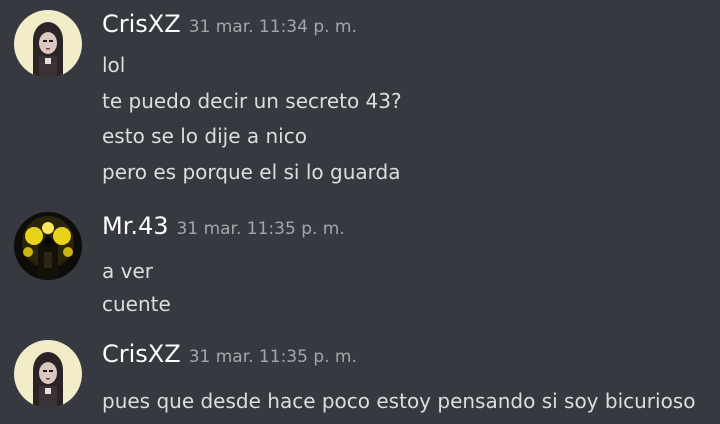 The height and width of the screenshot is (424, 720). I want to click on message-text: lol, so click(114, 65).